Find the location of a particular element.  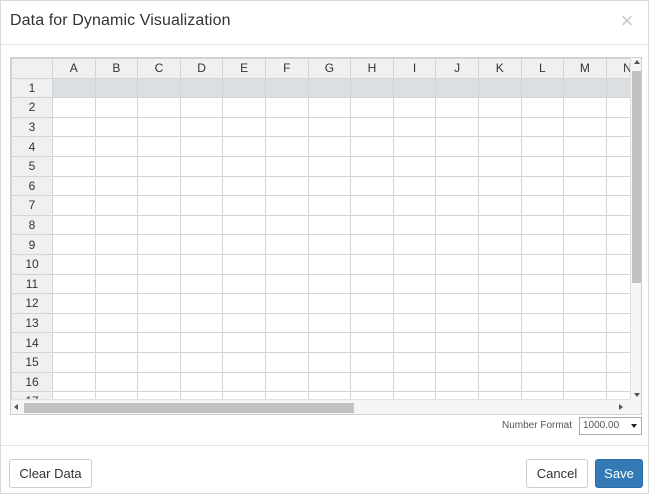

row-header: 11 is located at coordinates (32, 284).